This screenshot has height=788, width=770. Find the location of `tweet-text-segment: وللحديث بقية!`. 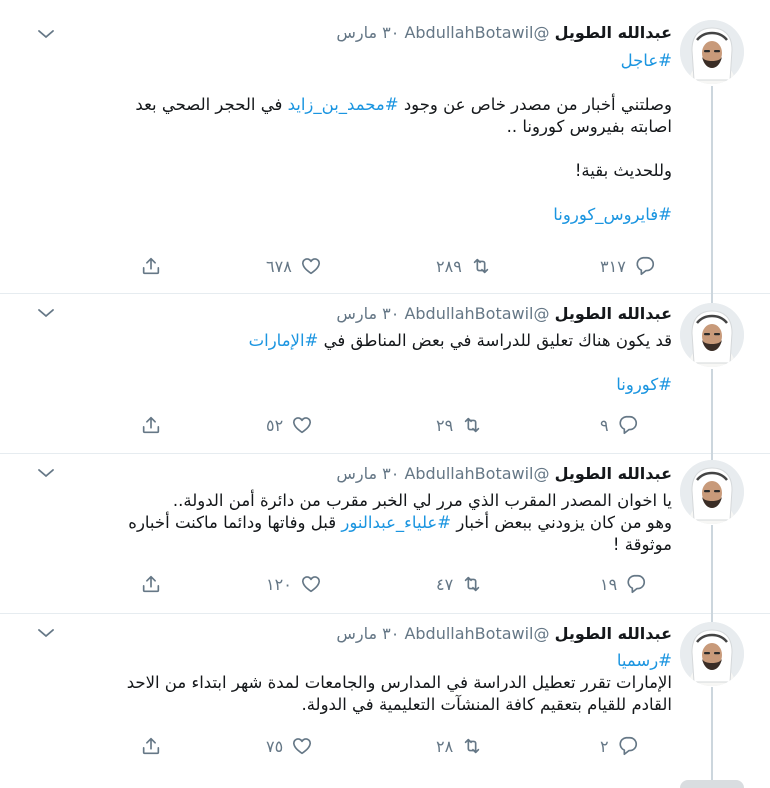

tweet-text-segment: وللحديث بقية! is located at coordinates (623, 170).